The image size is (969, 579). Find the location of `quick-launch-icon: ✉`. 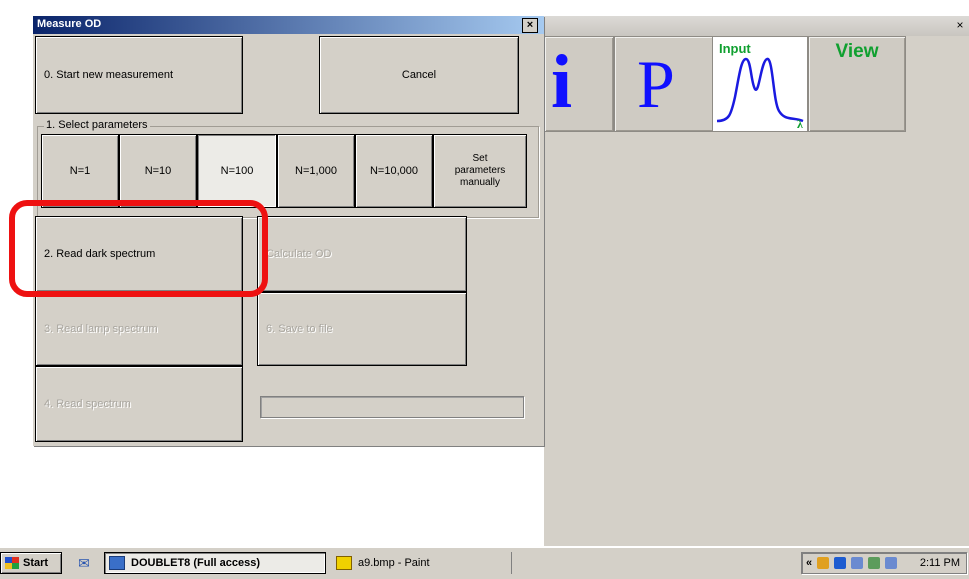

quick-launch-icon: ✉ is located at coordinates (84, 563).